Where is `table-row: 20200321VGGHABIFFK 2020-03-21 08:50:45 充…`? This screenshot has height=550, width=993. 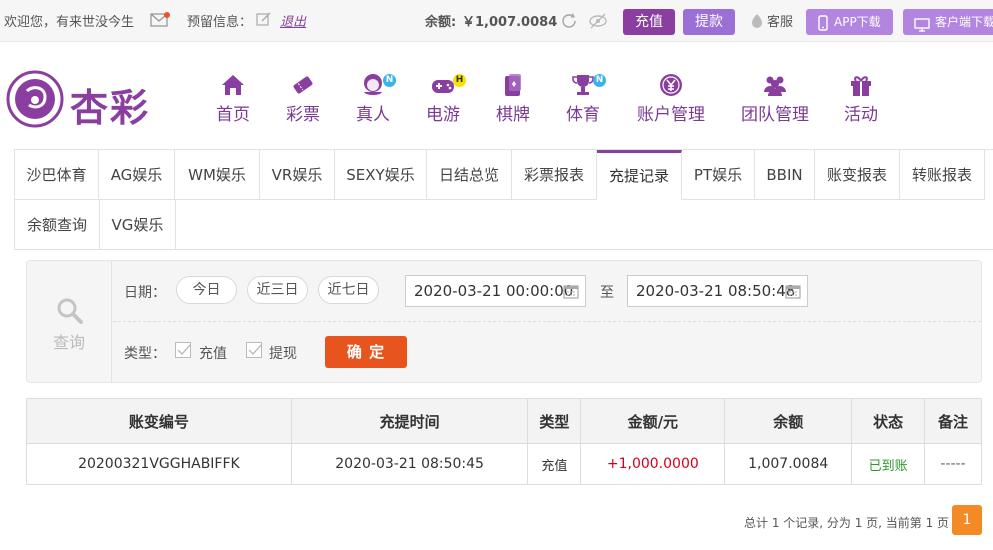 table-row: 20200321VGGHABIFFK 2020-03-21 08:50:45 充… is located at coordinates (504, 464).